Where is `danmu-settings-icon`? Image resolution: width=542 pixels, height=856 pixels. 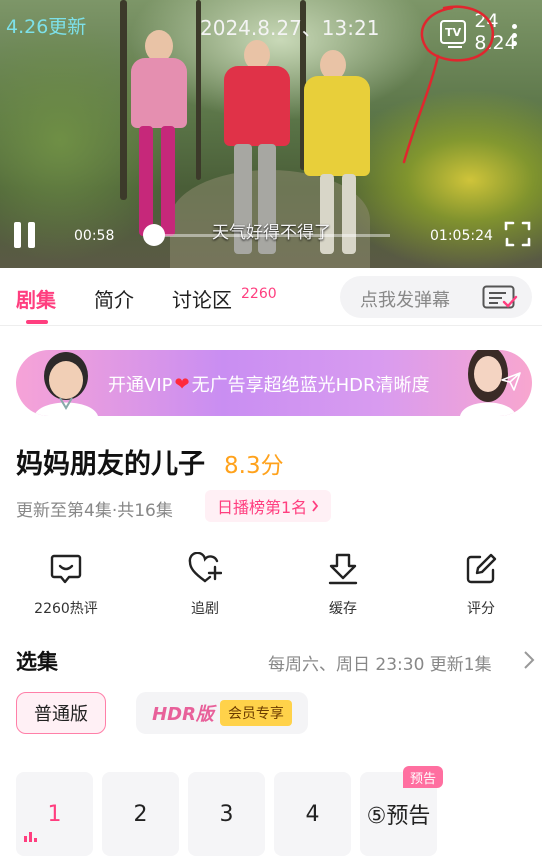 danmu-settings-icon is located at coordinates (500, 297).